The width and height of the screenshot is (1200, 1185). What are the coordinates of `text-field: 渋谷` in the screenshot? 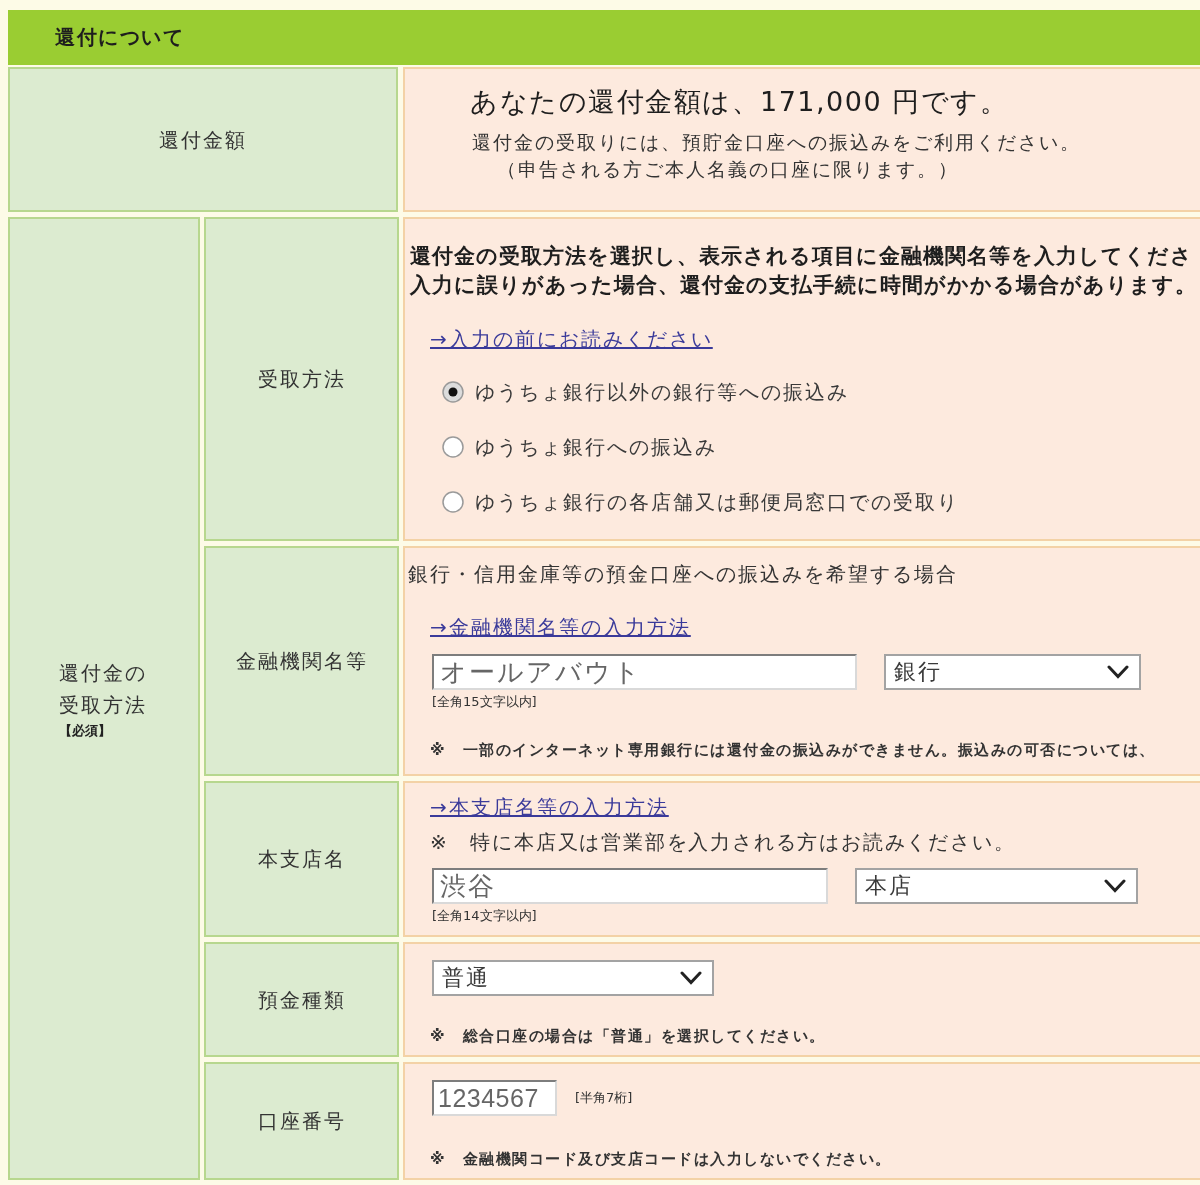 It's located at (630, 886).